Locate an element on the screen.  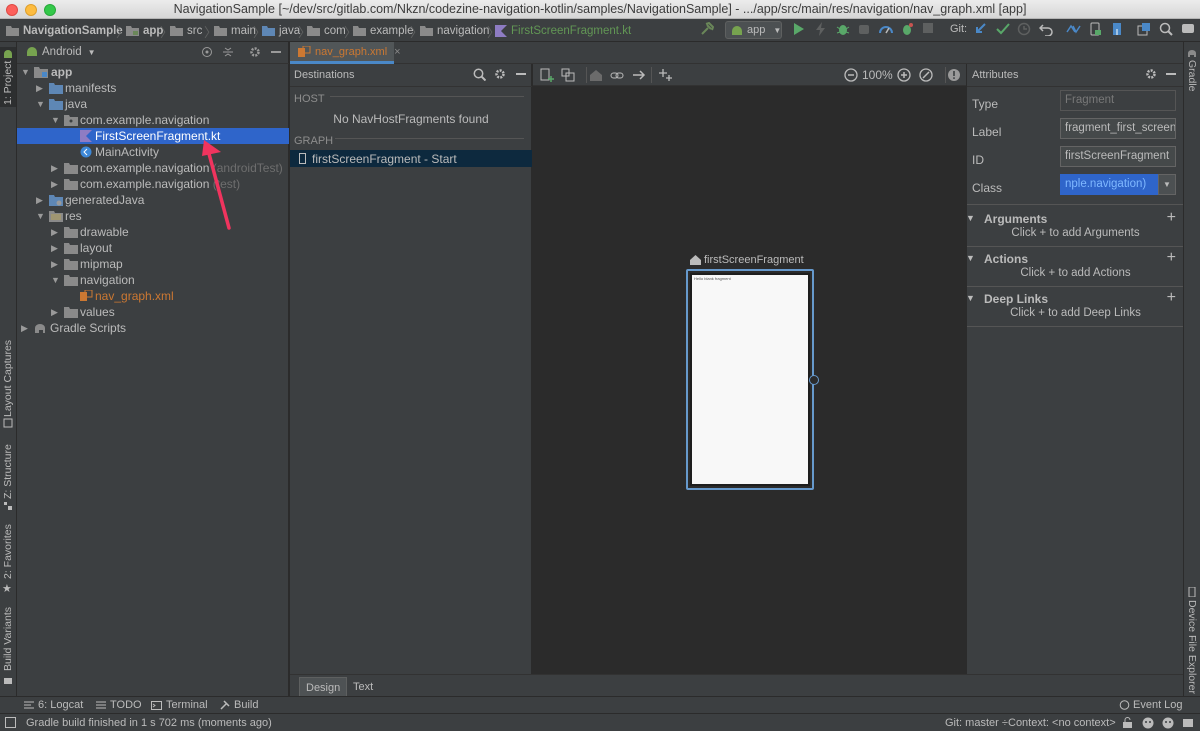
destination-item-first-screen: firstScreenFragment - Start is located at coordinates (411, 158).